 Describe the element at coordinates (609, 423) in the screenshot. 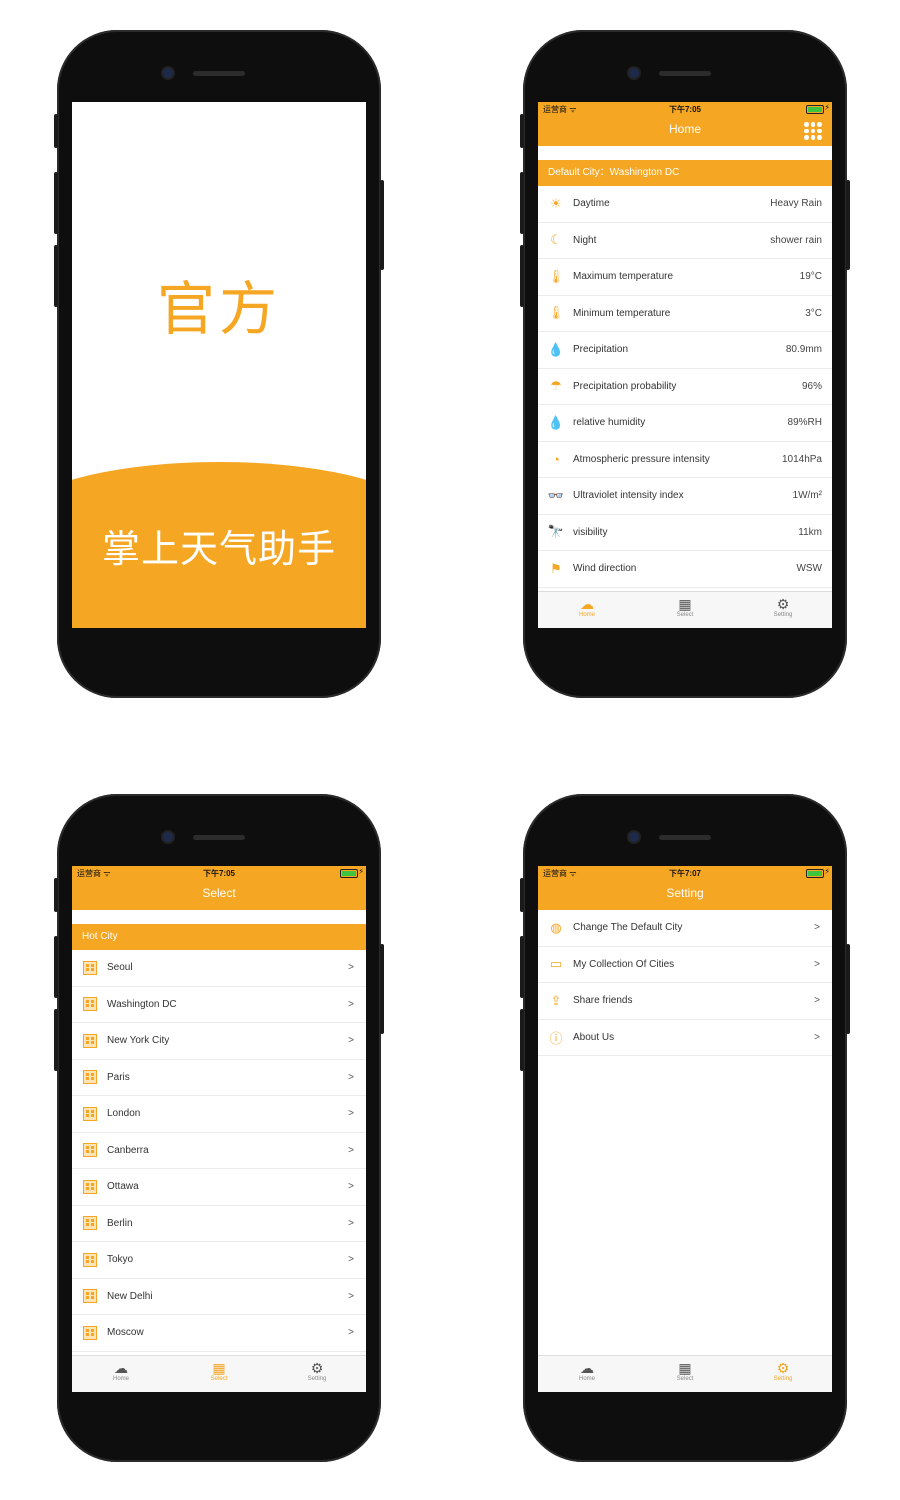

I see `weather-row-label: relative humidity` at that location.